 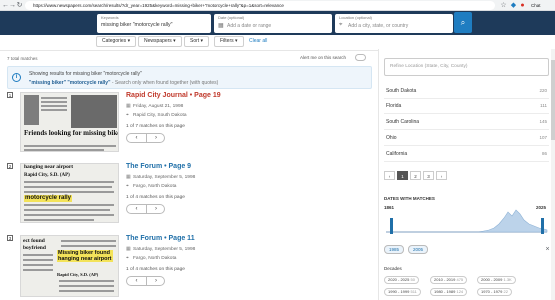 I want to click on reload-icon: ↻, so click(x=19, y=5).